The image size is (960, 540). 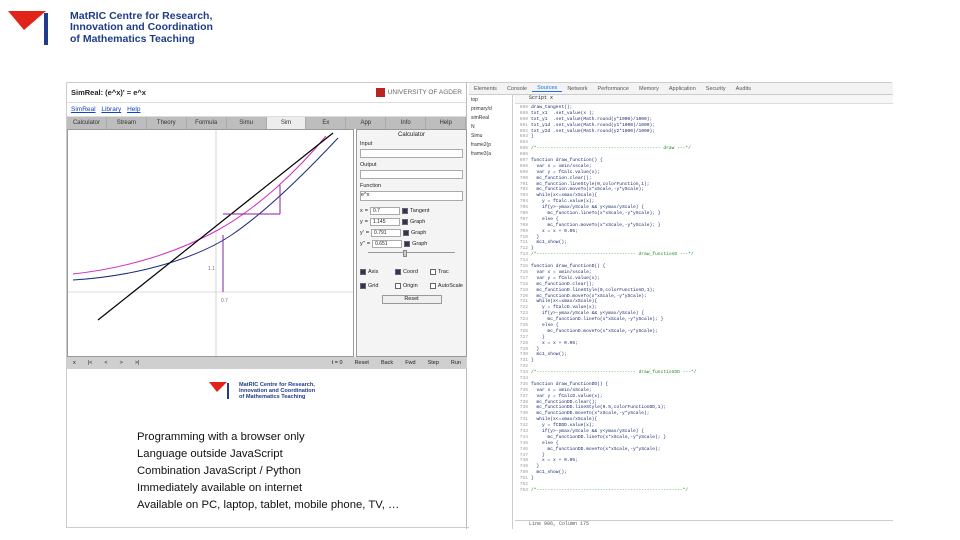 I want to click on input-field, so click(x=411, y=153).